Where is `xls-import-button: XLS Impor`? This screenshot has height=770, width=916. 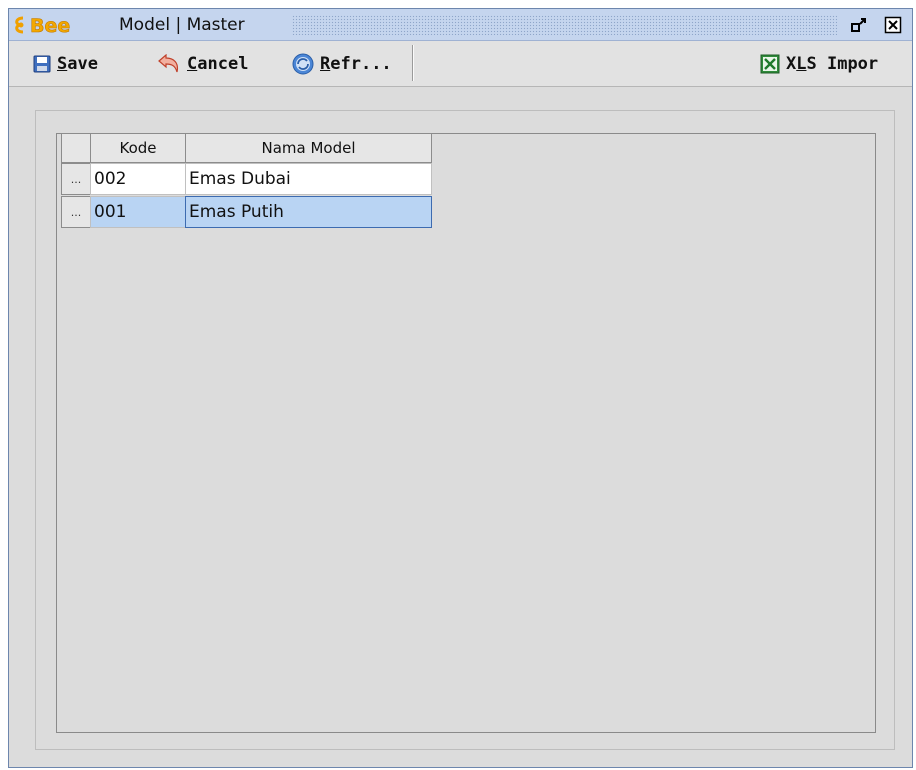
xls-import-button: XLS Impor is located at coordinates (819, 64).